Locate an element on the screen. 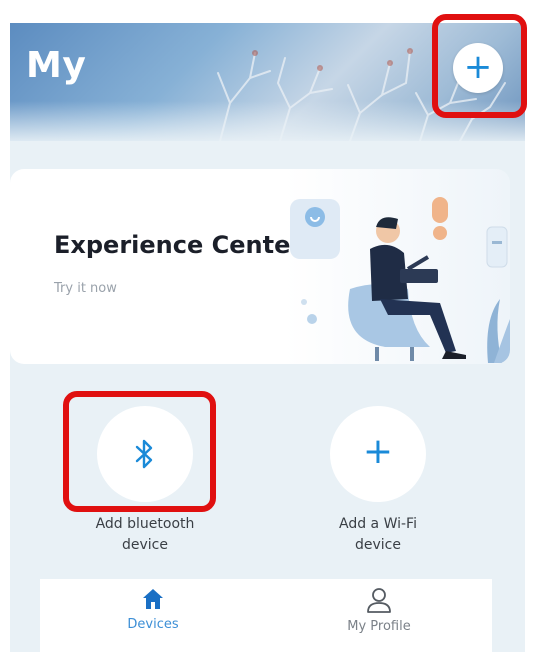 The width and height of the screenshot is (539, 652). add-wifi-label-line2: device is located at coordinates (378, 545).